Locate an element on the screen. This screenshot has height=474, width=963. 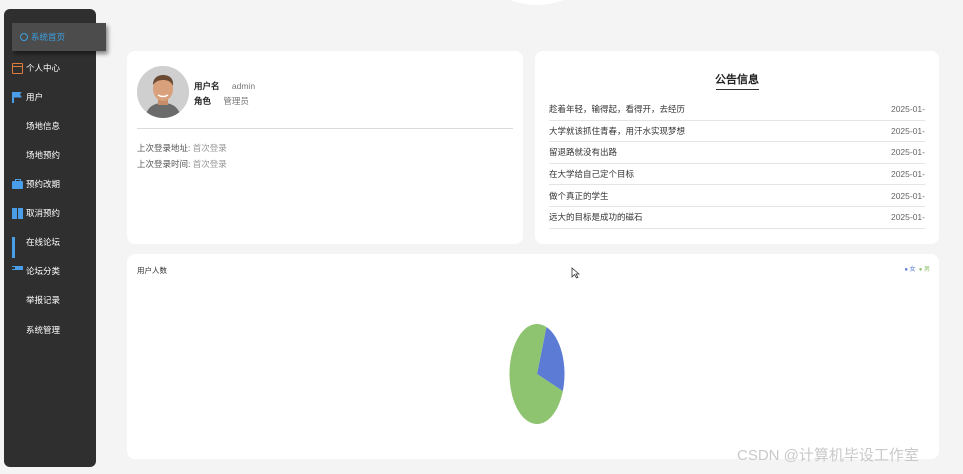
pie-chart is located at coordinates (537, 374).